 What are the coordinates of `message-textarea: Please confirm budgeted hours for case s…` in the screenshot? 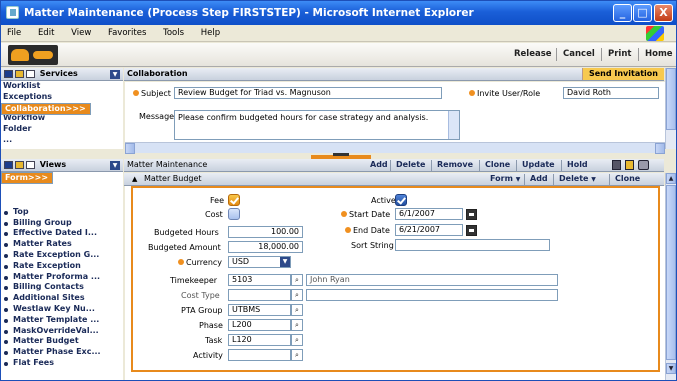 It's located at (317, 125).